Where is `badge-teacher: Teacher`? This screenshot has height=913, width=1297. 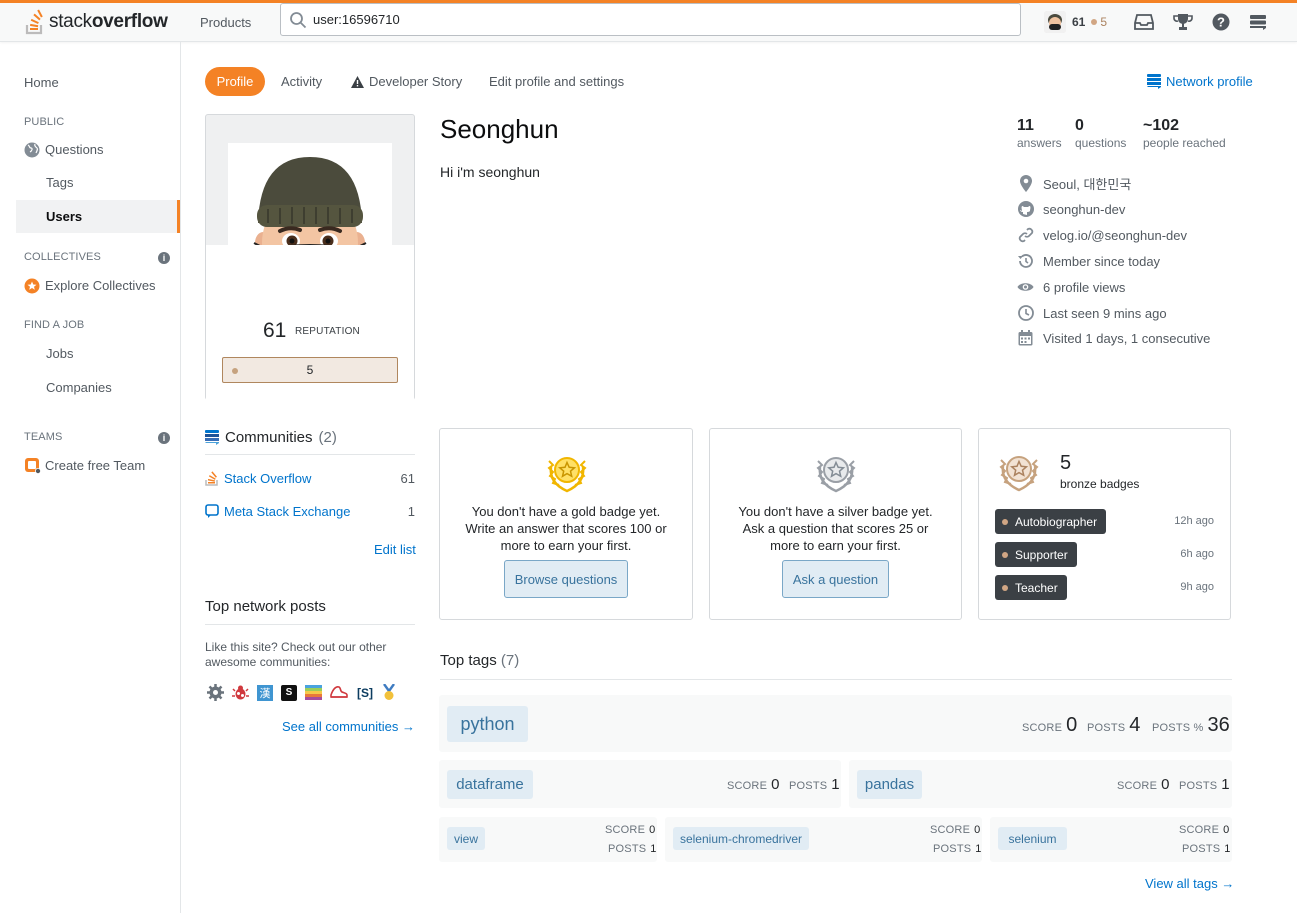 badge-teacher: Teacher is located at coordinates (1031, 587).